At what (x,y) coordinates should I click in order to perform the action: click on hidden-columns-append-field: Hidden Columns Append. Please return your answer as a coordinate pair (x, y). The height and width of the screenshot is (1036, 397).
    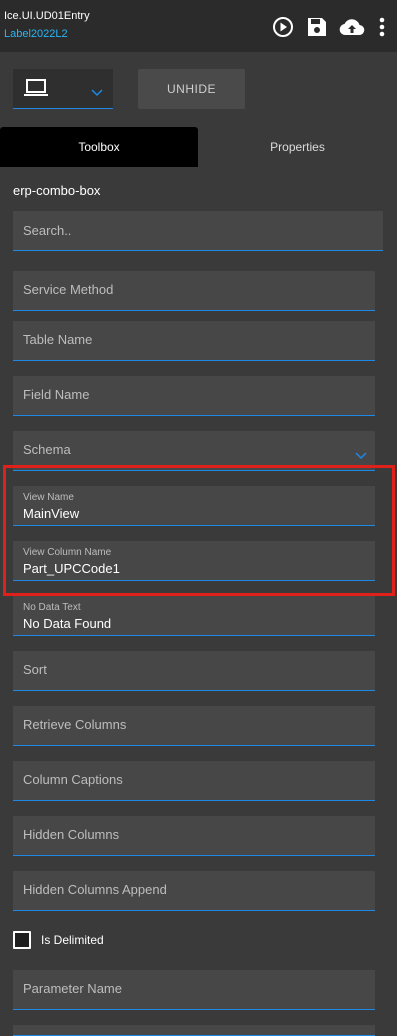
    Looking at the image, I should click on (194, 891).